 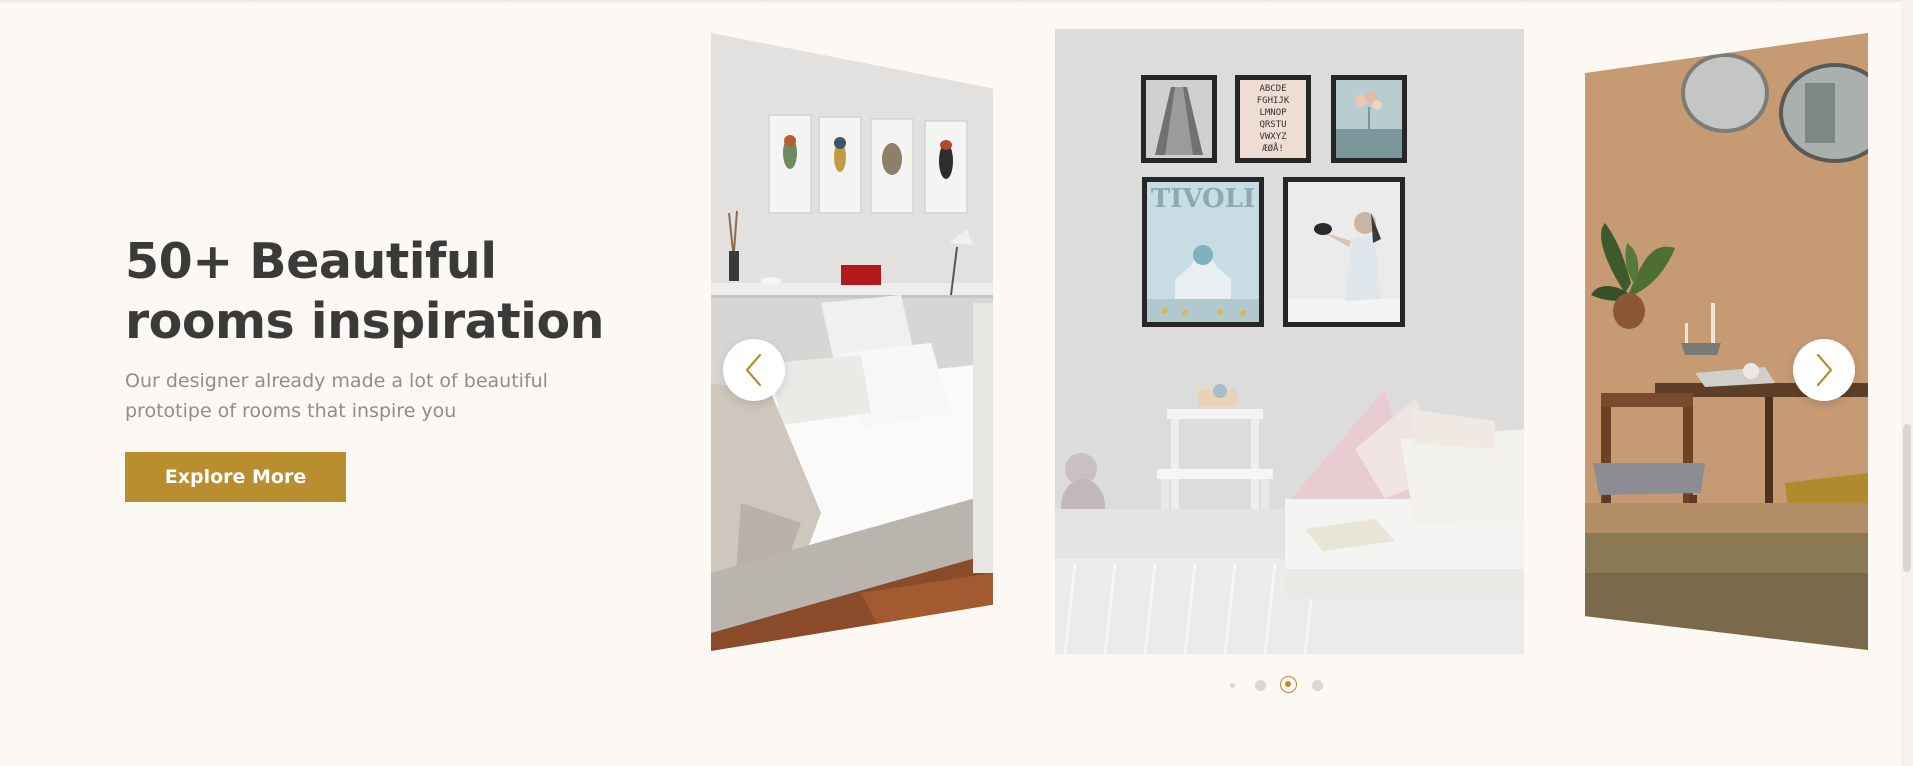 I want to click on carousel-dot-3-active, so click(x=1288, y=684).